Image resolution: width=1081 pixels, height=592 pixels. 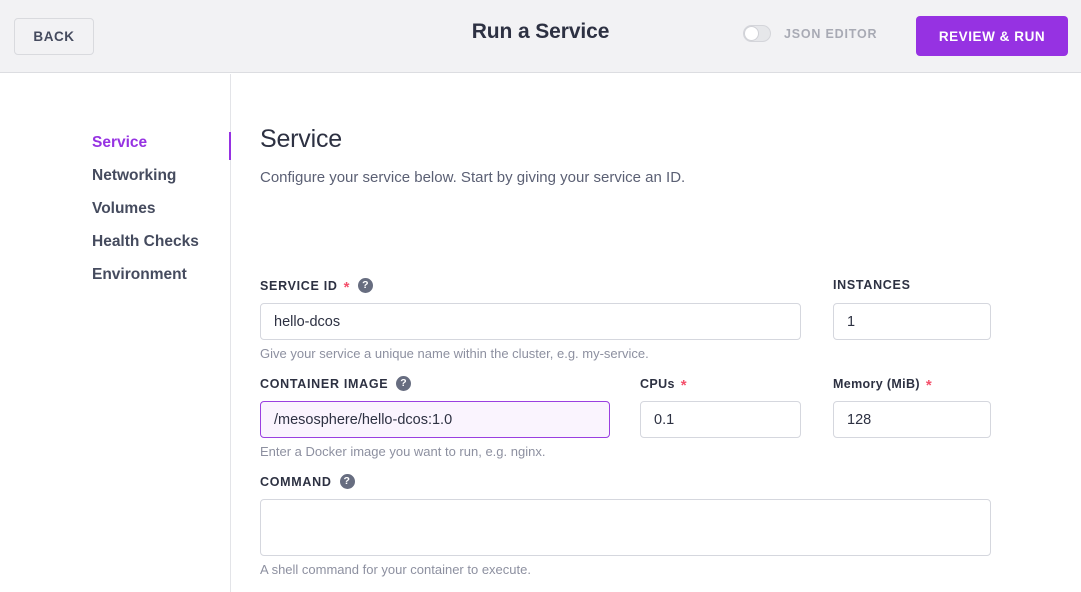 What do you see at coordinates (912, 321) in the screenshot?
I see `instances-input` at bounding box center [912, 321].